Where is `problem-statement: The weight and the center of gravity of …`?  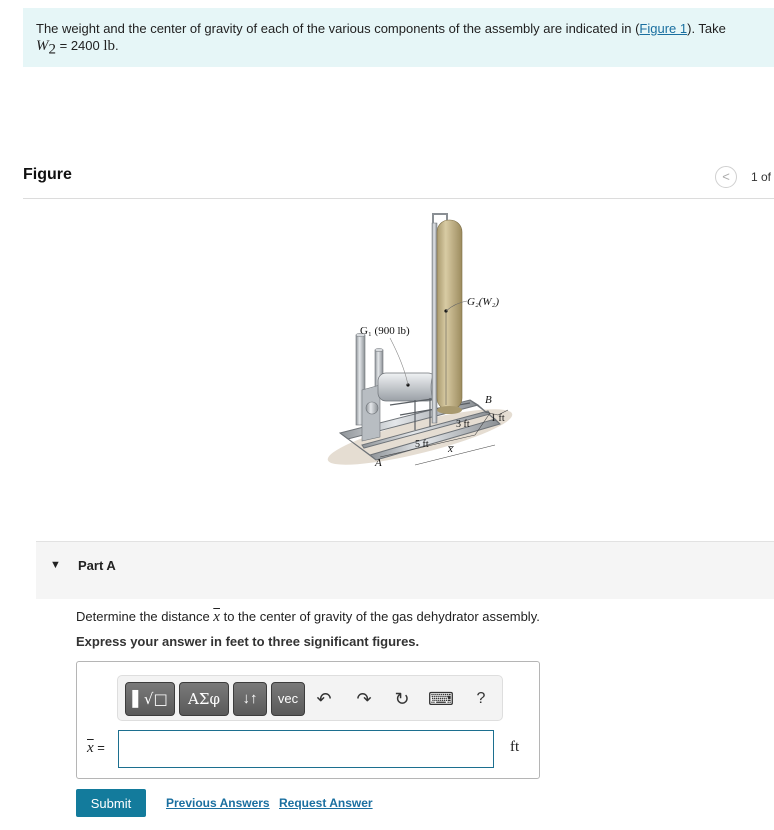
problem-statement: The weight and the center of gravity of … is located at coordinates (398, 37).